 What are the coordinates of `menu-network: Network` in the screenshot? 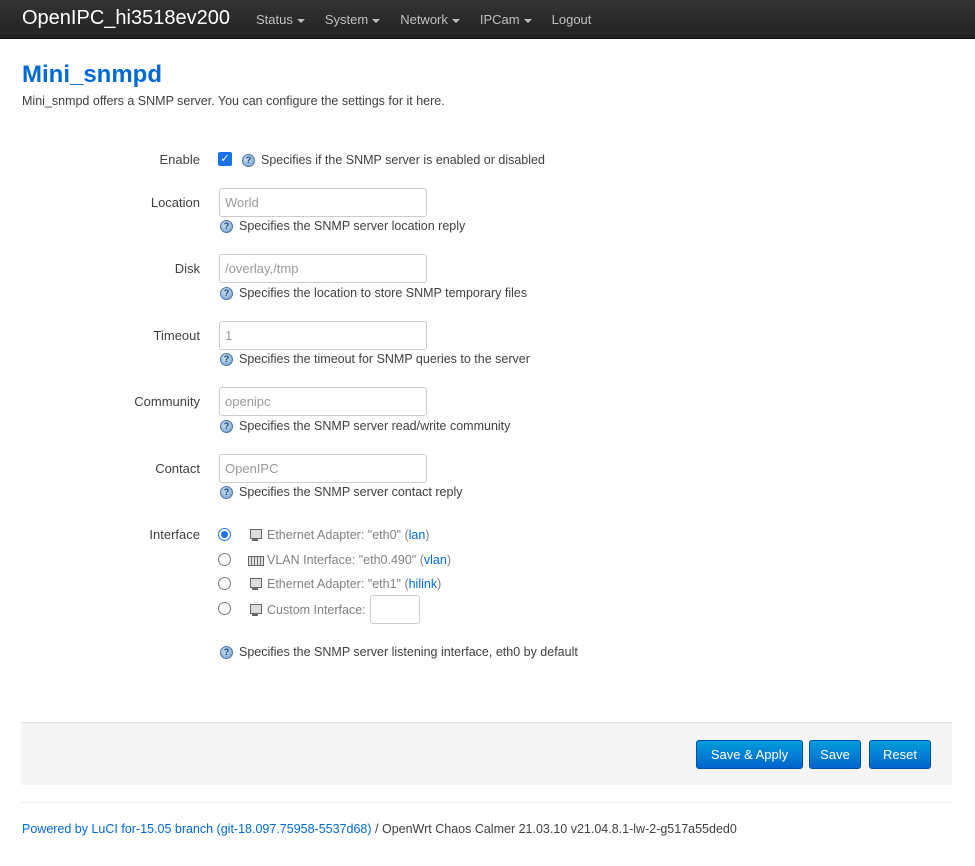 It's located at (430, 19).